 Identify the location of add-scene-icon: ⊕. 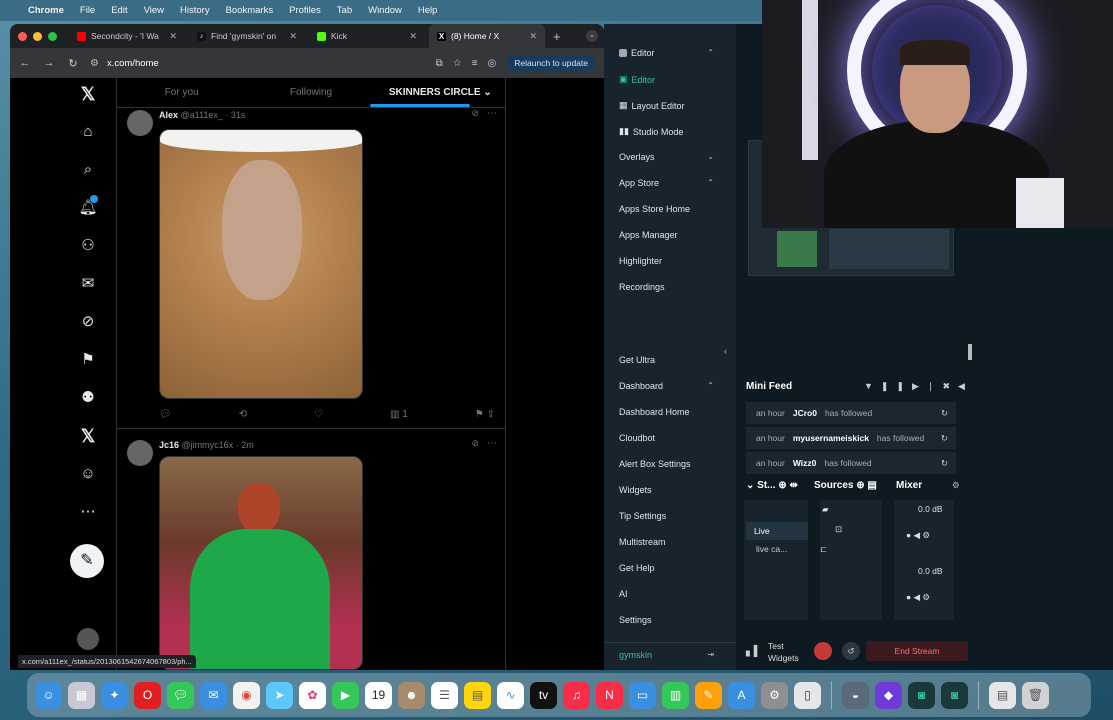
(782, 485).